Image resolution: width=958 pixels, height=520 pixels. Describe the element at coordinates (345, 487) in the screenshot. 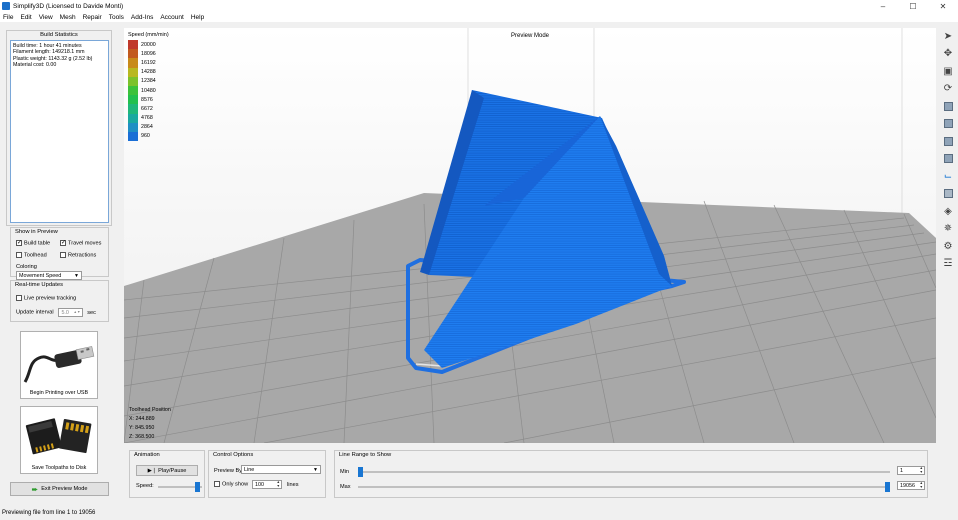

I see `max-label: Max` at that location.